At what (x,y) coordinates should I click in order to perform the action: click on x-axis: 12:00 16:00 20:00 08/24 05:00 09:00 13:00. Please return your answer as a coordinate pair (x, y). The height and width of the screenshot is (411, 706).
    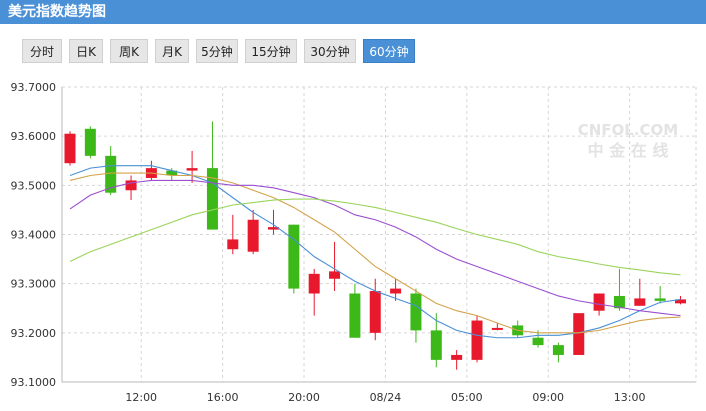
    Looking at the image, I should click on (385, 397).